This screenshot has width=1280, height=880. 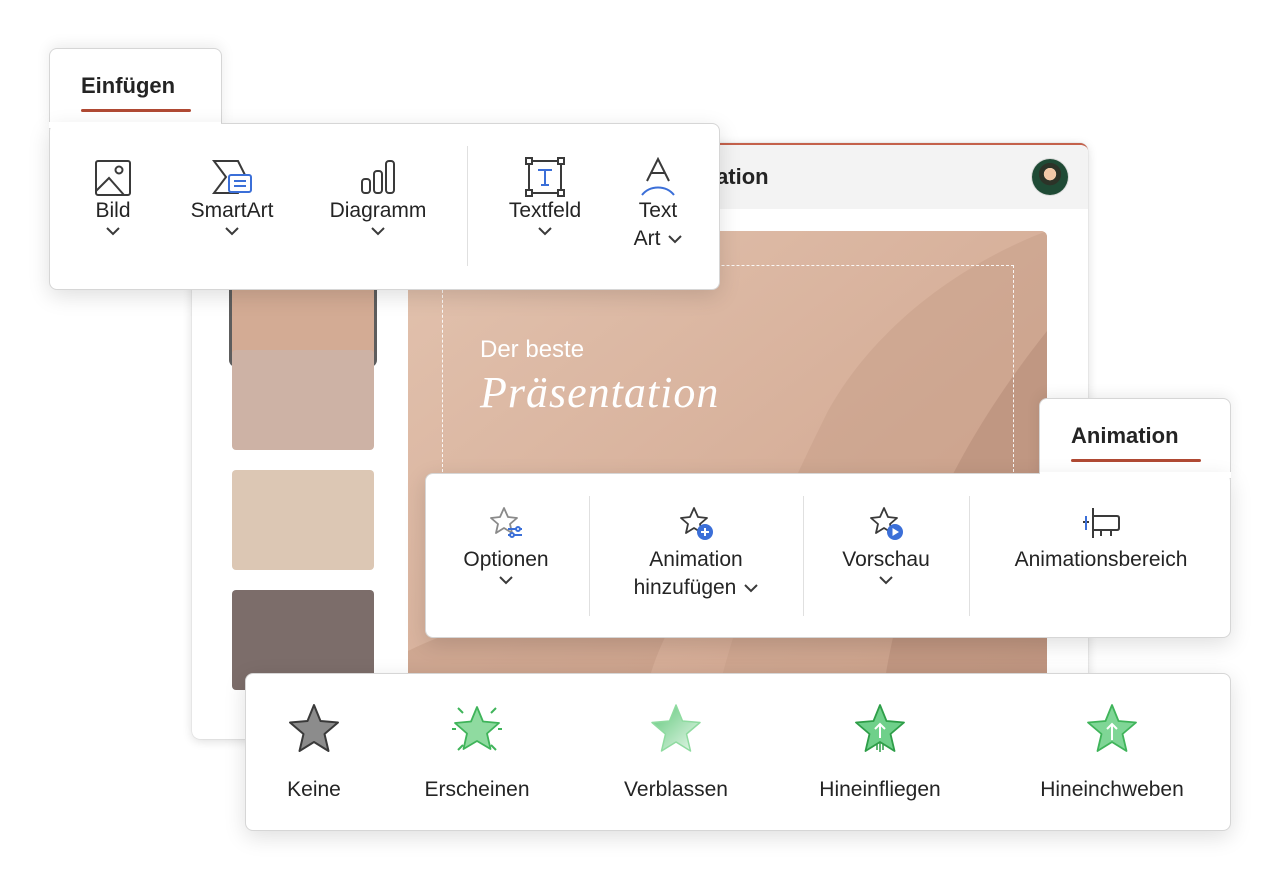 What do you see at coordinates (658, 176) in the screenshot?
I see `wordart-icon` at bounding box center [658, 176].